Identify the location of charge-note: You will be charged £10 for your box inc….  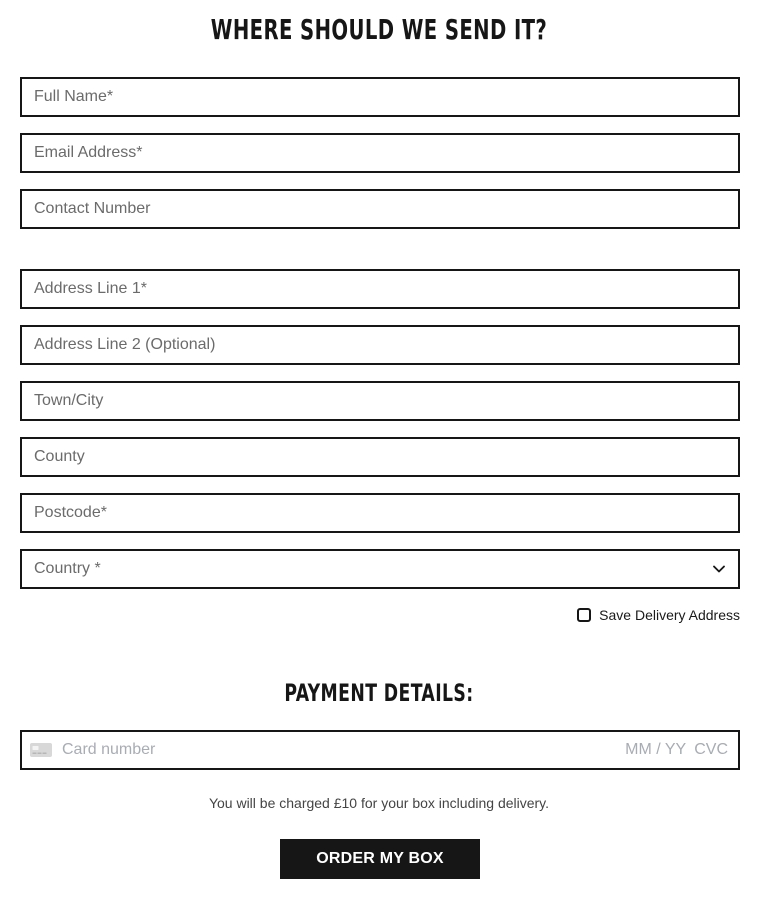
(379, 803).